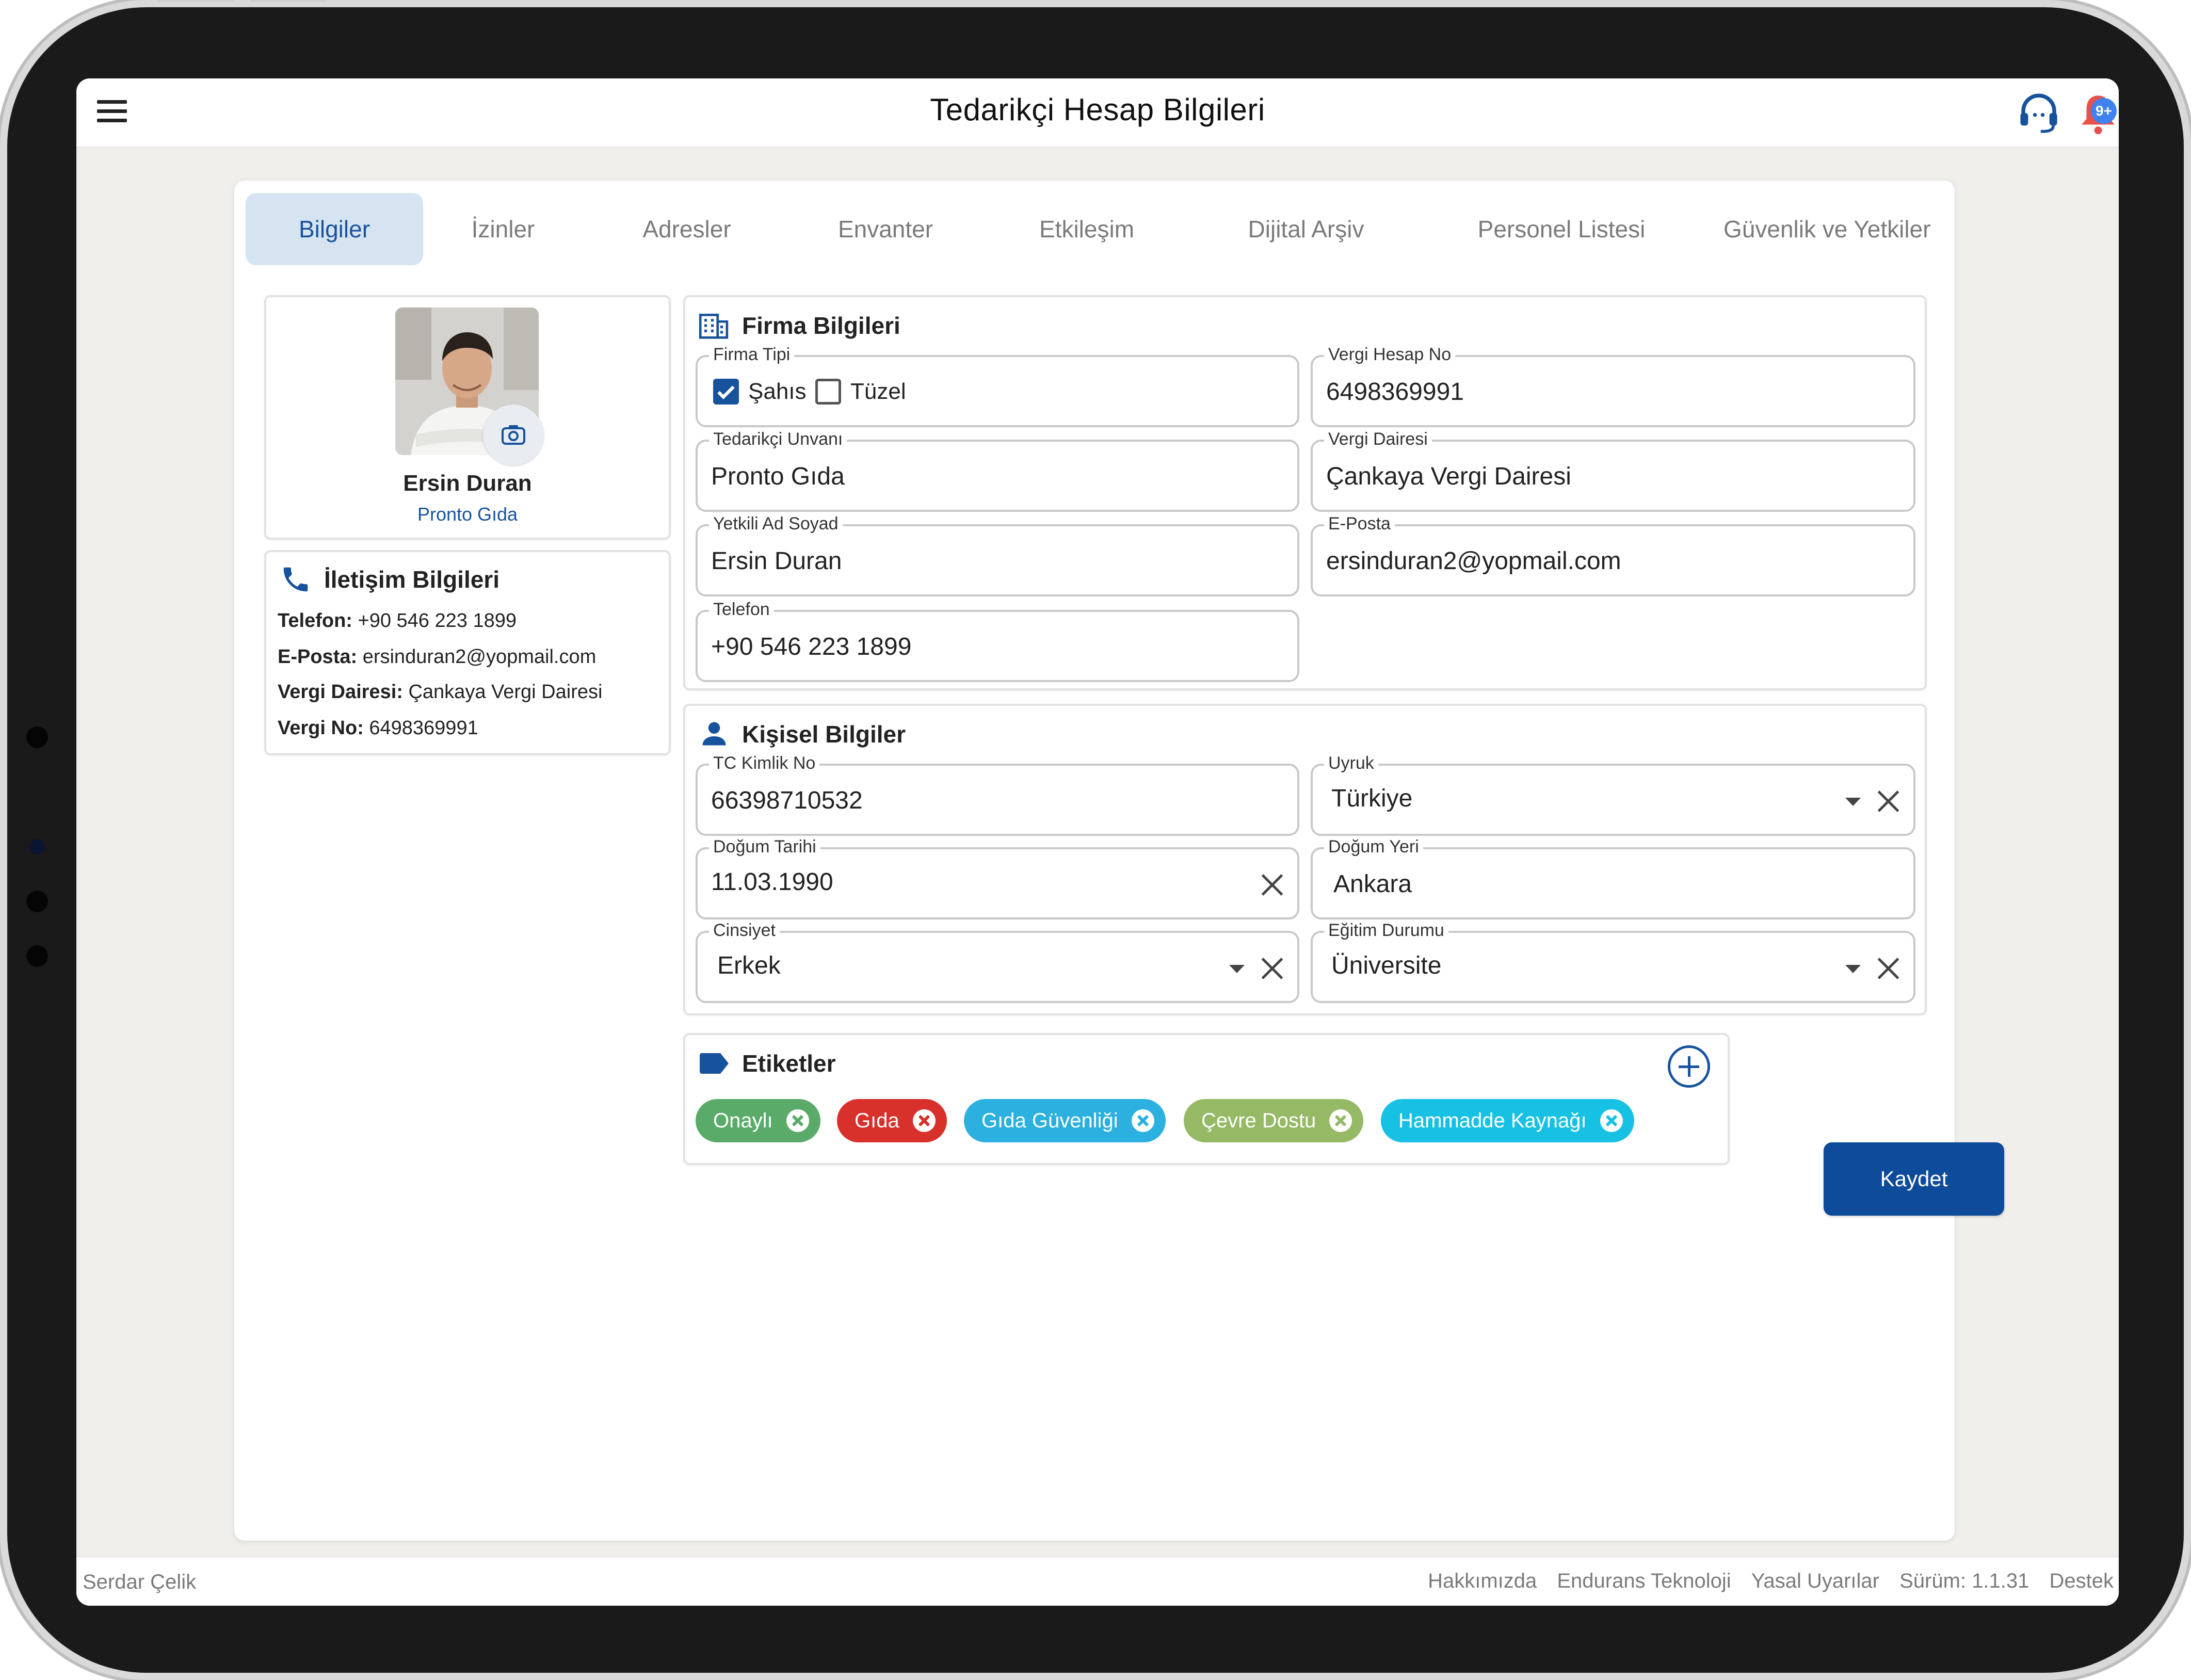 This screenshot has width=2191, height=1680. What do you see at coordinates (726, 392) in the screenshot?
I see `sahis-checkbox` at bounding box center [726, 392].